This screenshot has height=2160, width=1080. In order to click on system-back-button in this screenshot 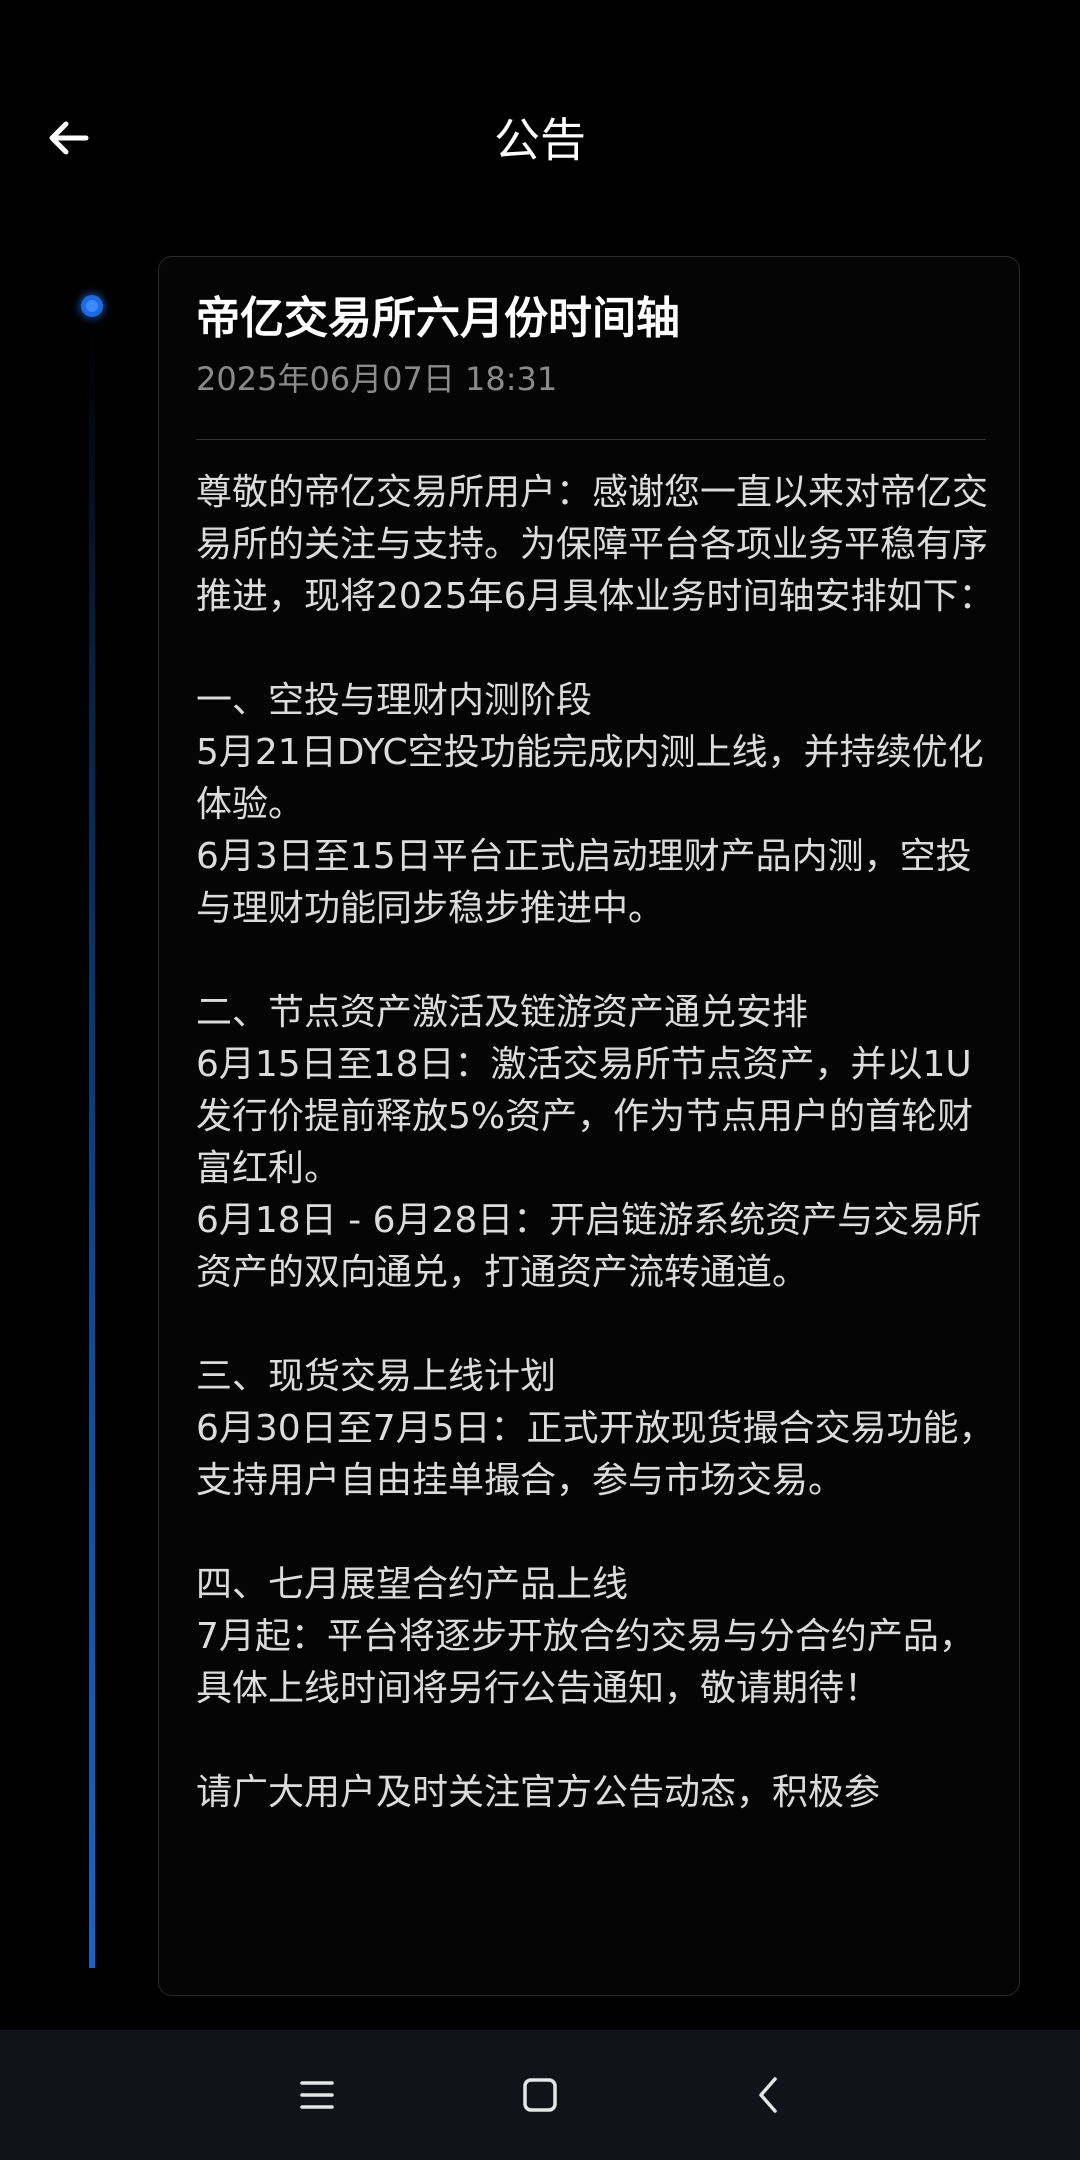, I will do `click(769, 2095)`.